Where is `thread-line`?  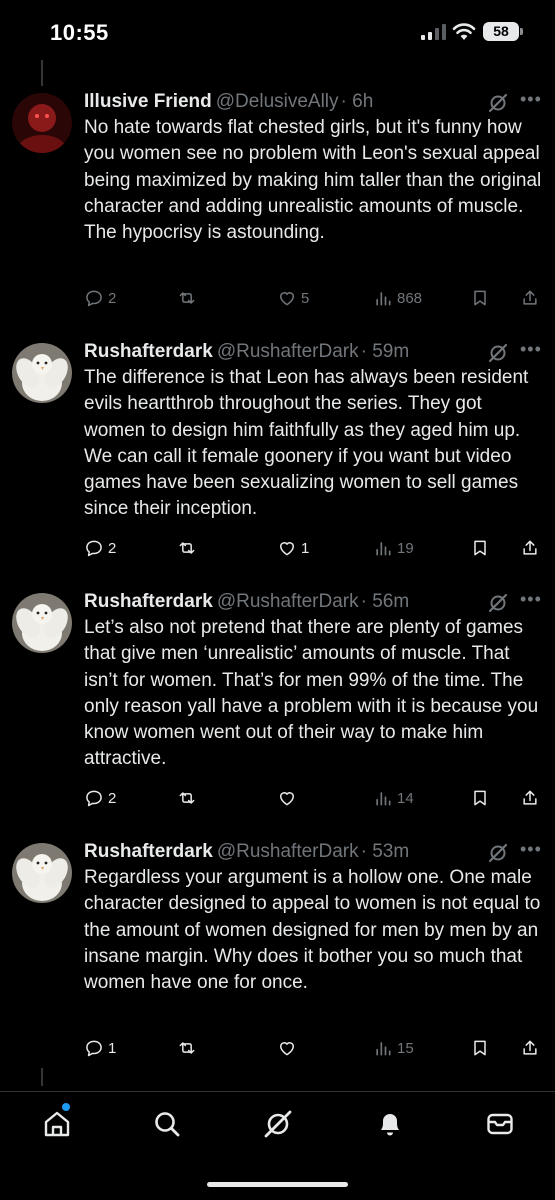 thread-line is located at coordinates (42, 73).